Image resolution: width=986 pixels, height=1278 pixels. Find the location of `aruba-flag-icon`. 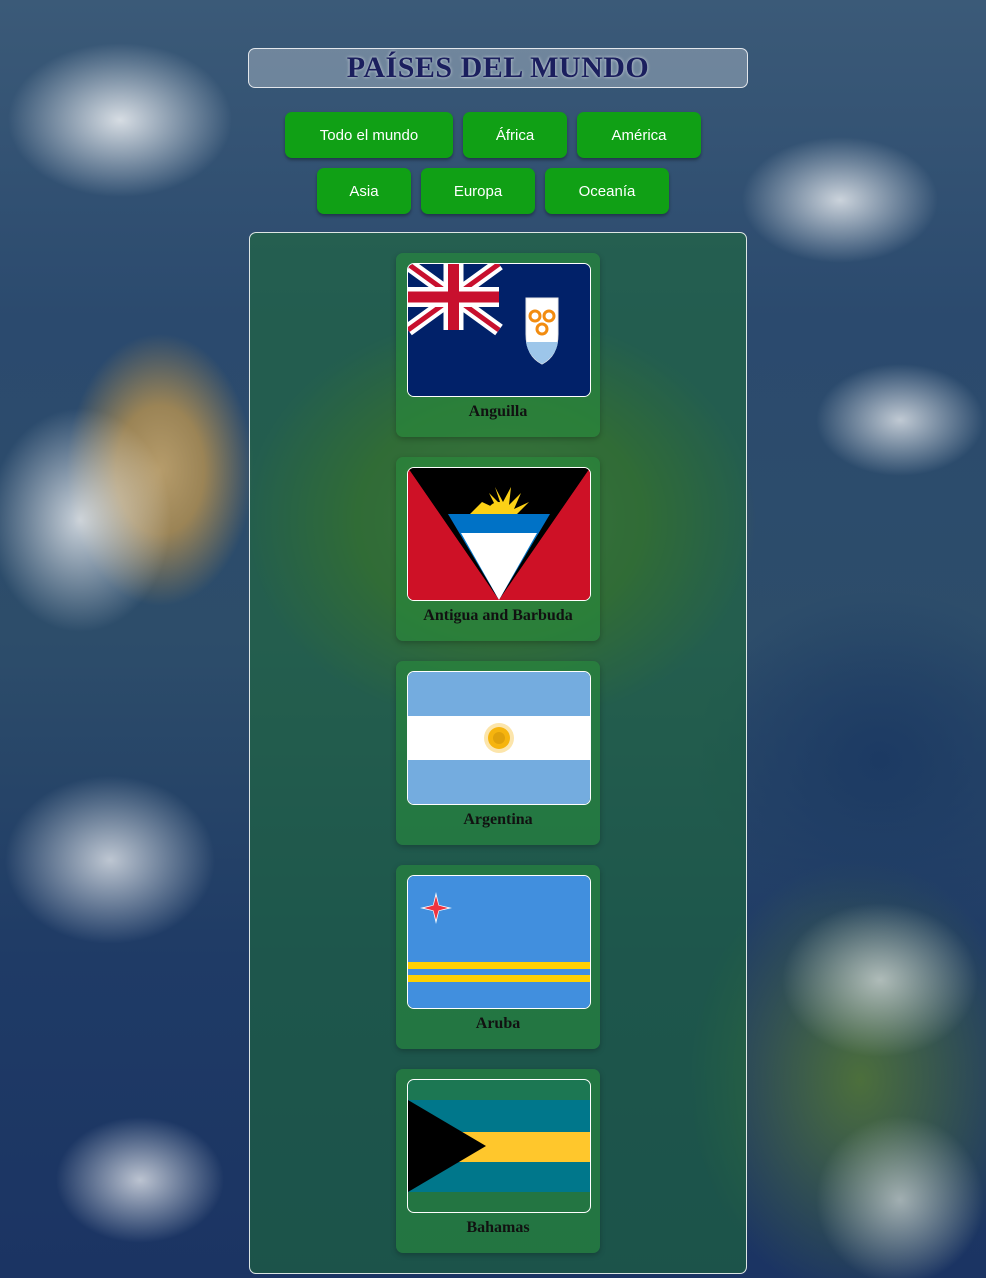

aruba-flag-icon is located at coordinates (499, 942).